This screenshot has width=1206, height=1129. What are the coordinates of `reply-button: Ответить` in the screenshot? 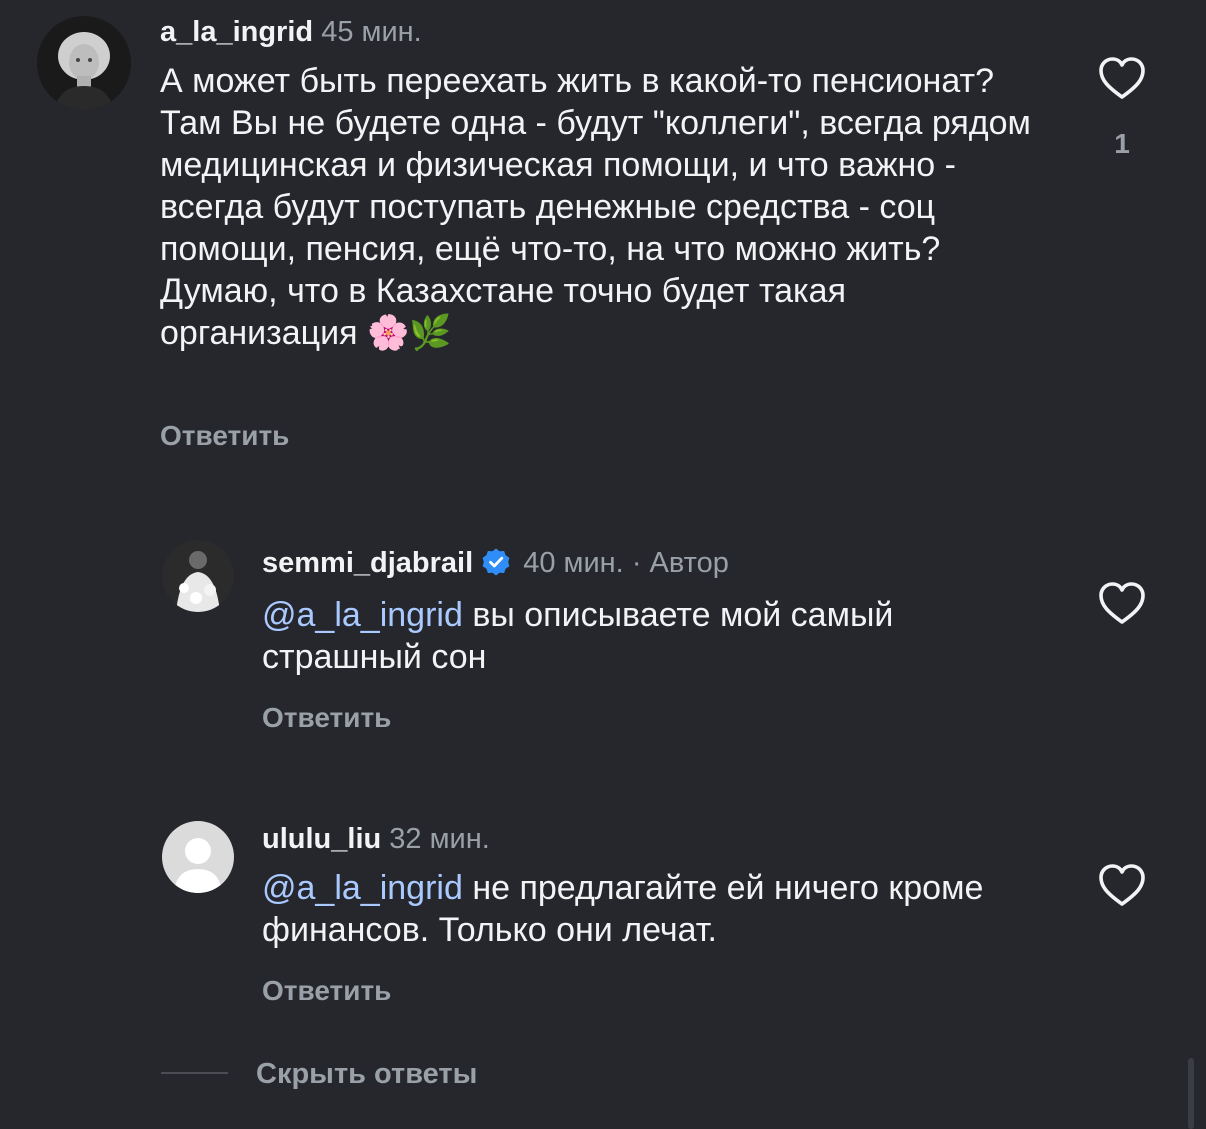 It's located at (326, 991).